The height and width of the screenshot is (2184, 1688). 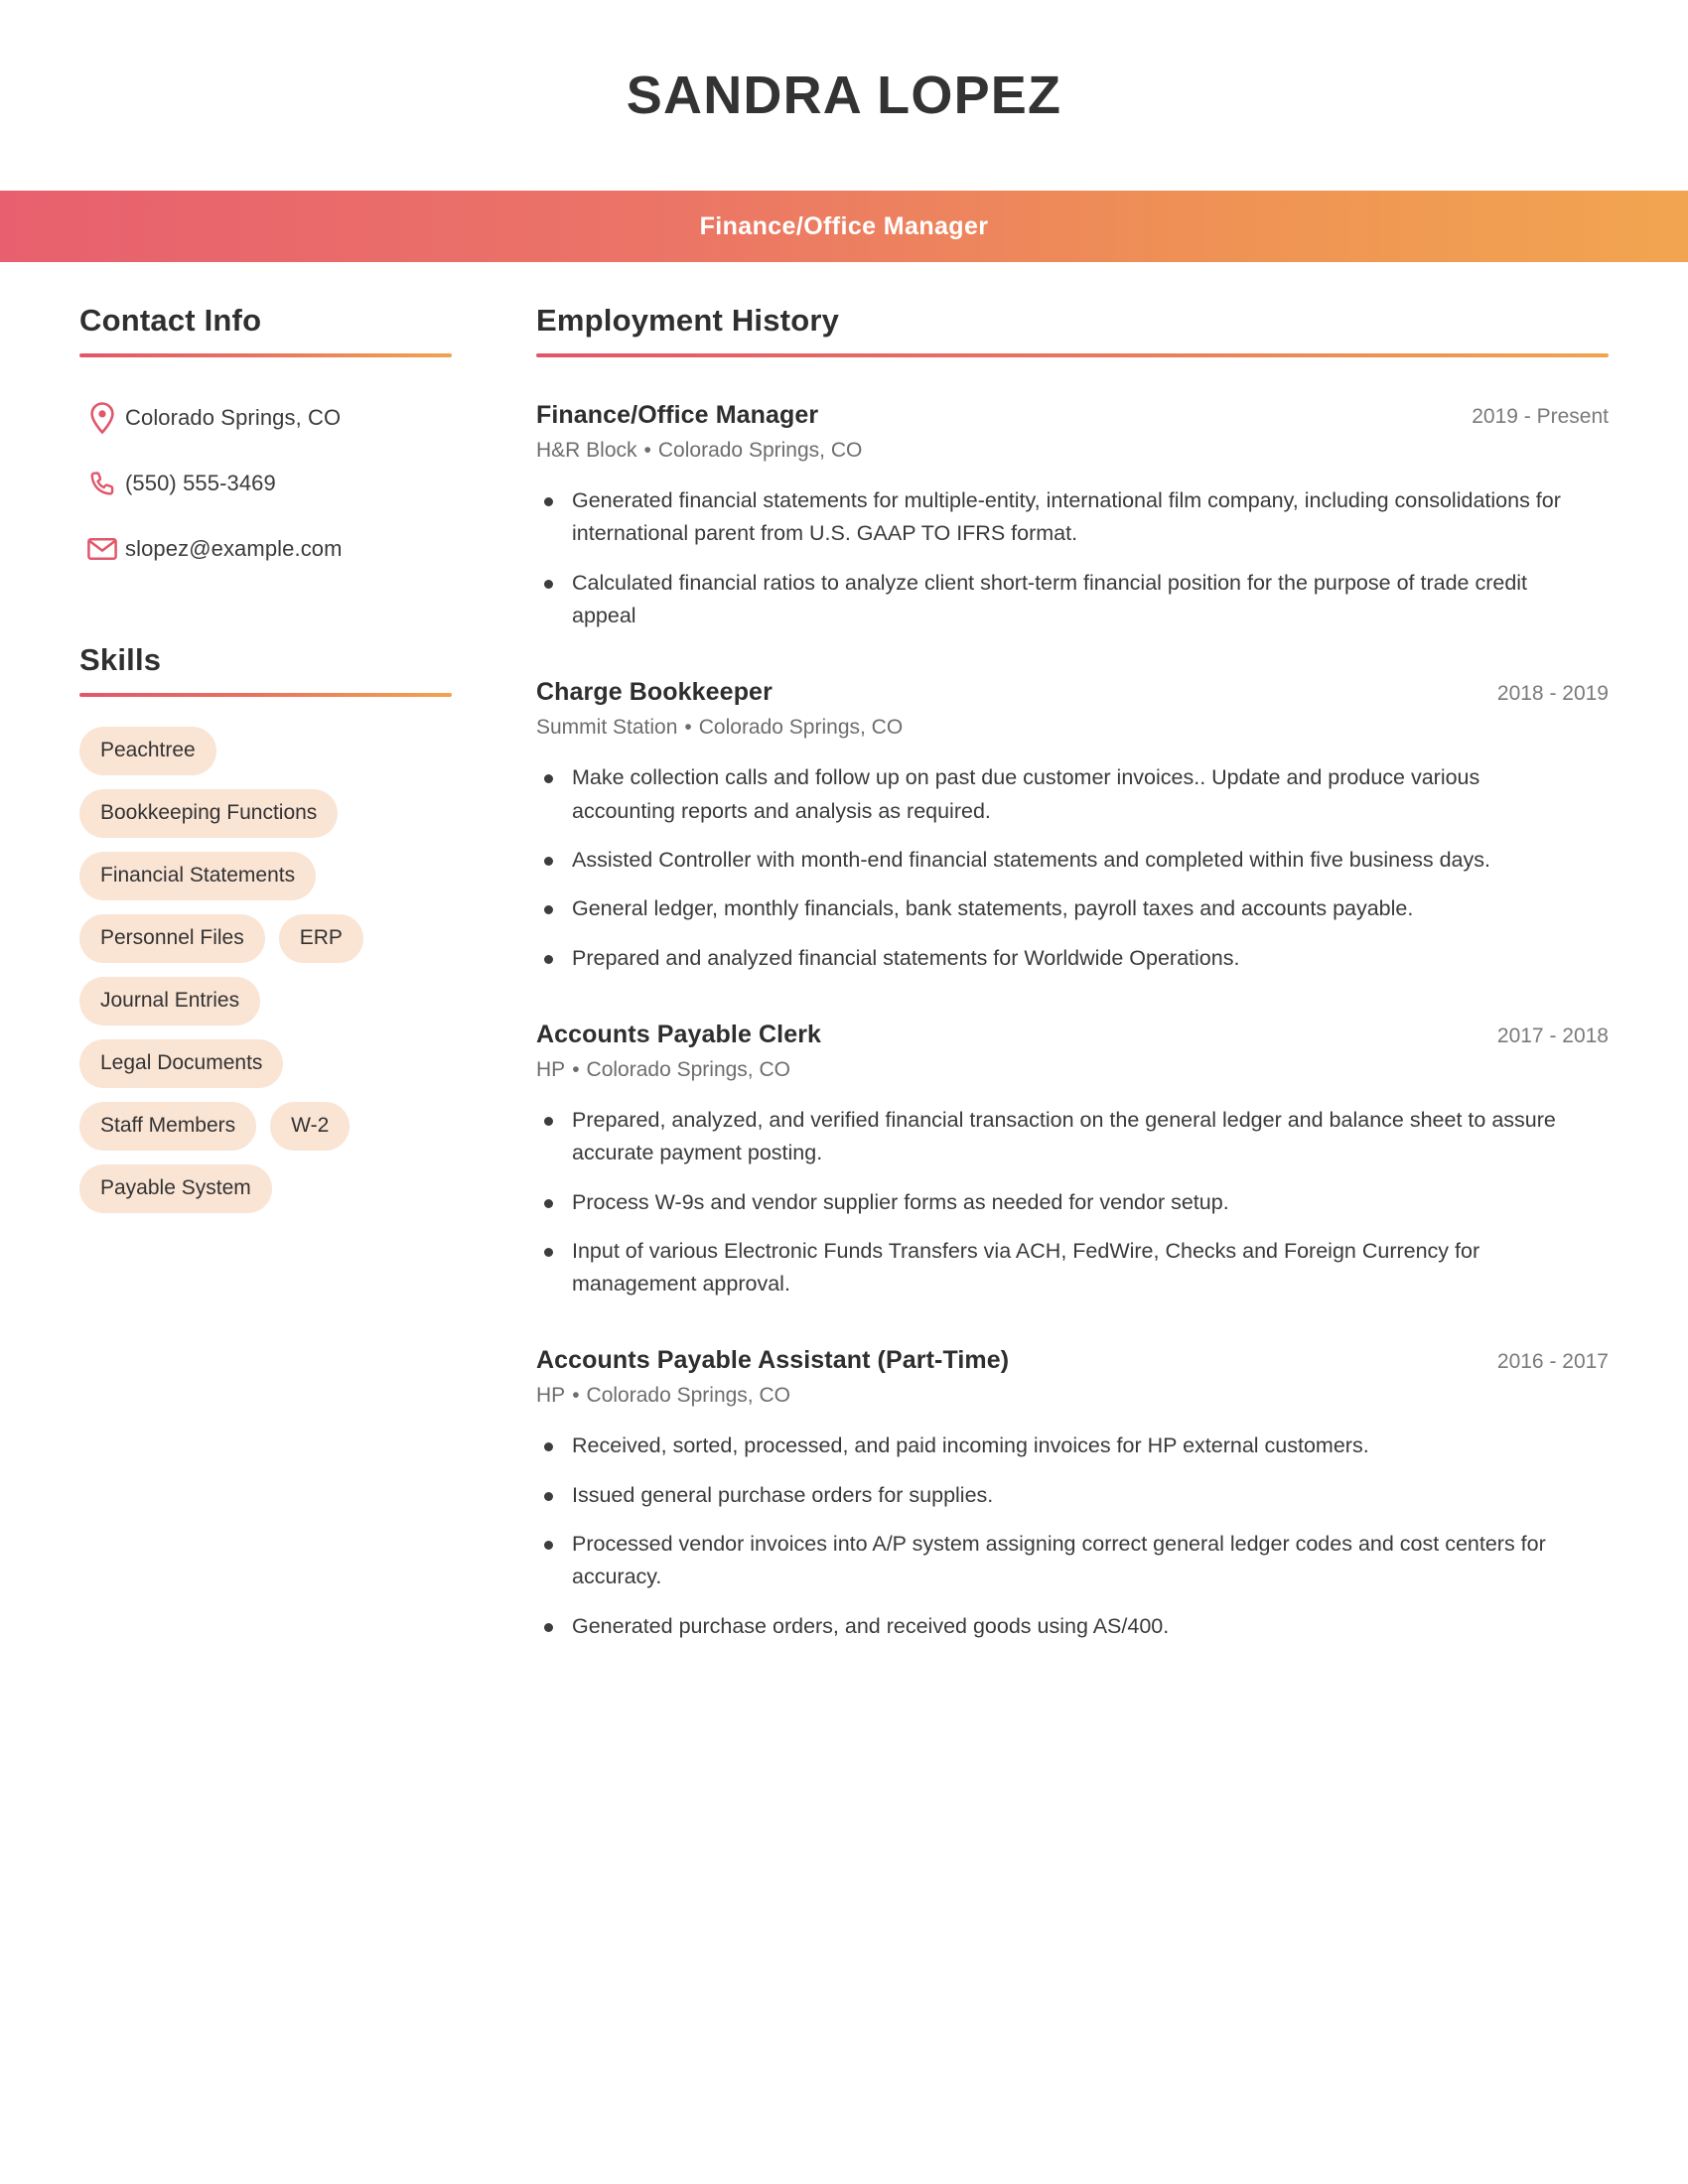 What do you see at coordinates (1552, 694) in the screenshot?
I see `job-dates: 2018 - 2019` at bounding box center [1552, 694].